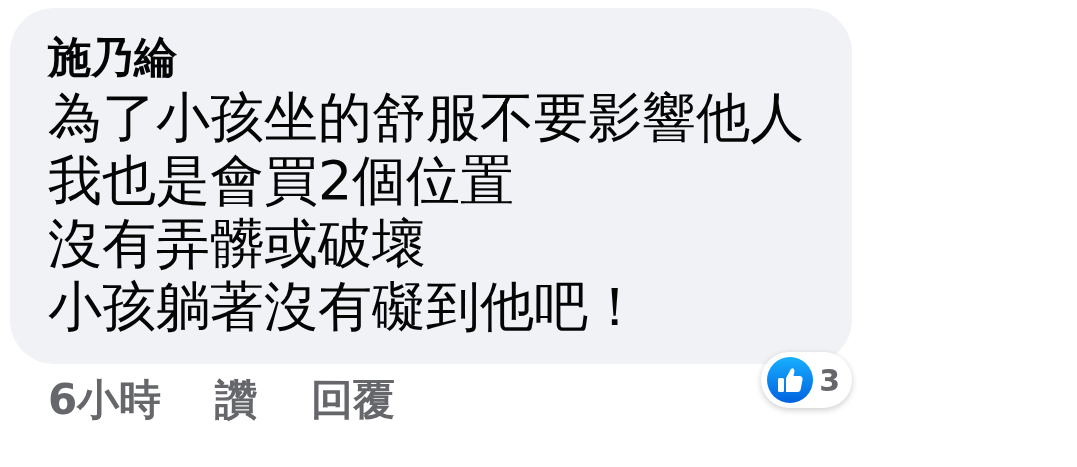  I want to click on action-link: 讚, so click(236, 400).